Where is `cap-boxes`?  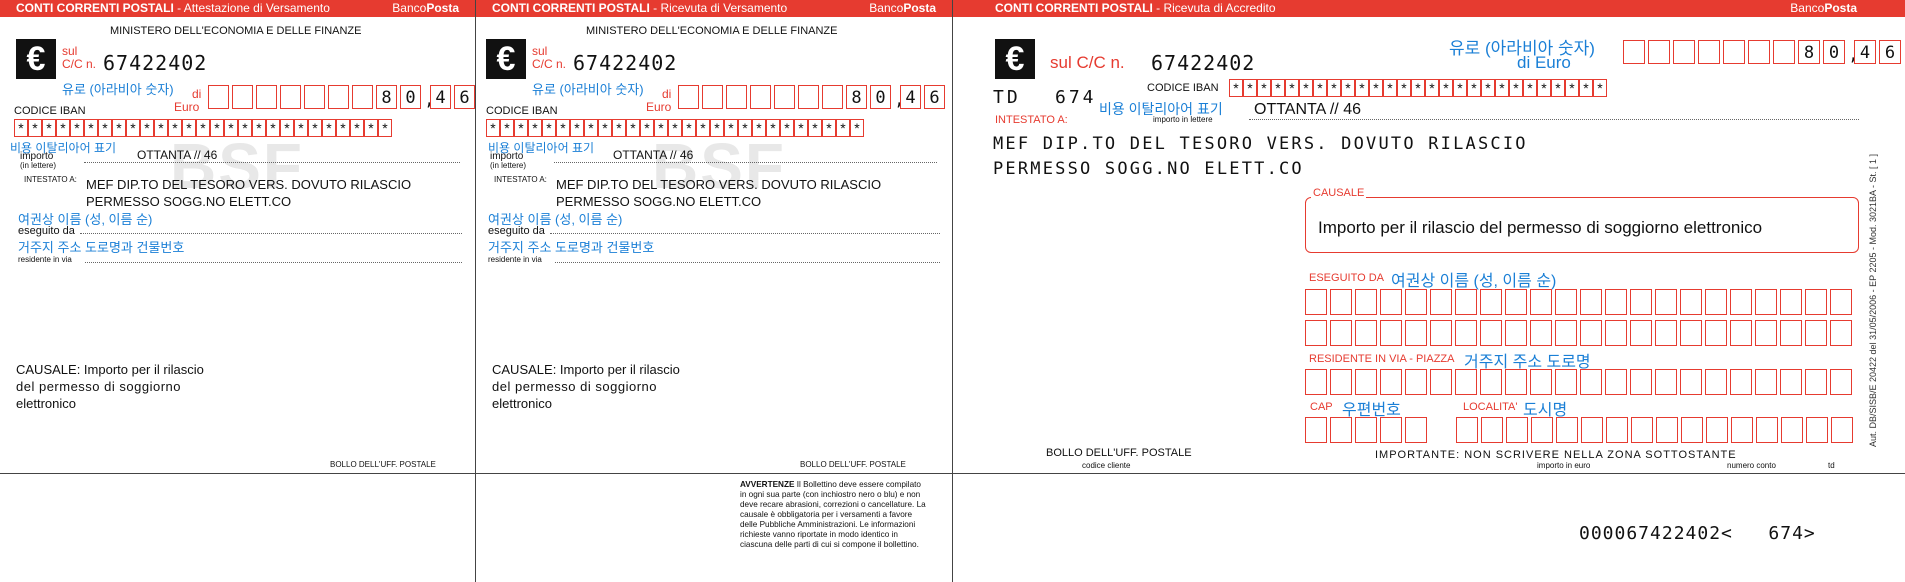 cap-boxes is located at coordinates (1367, 430).